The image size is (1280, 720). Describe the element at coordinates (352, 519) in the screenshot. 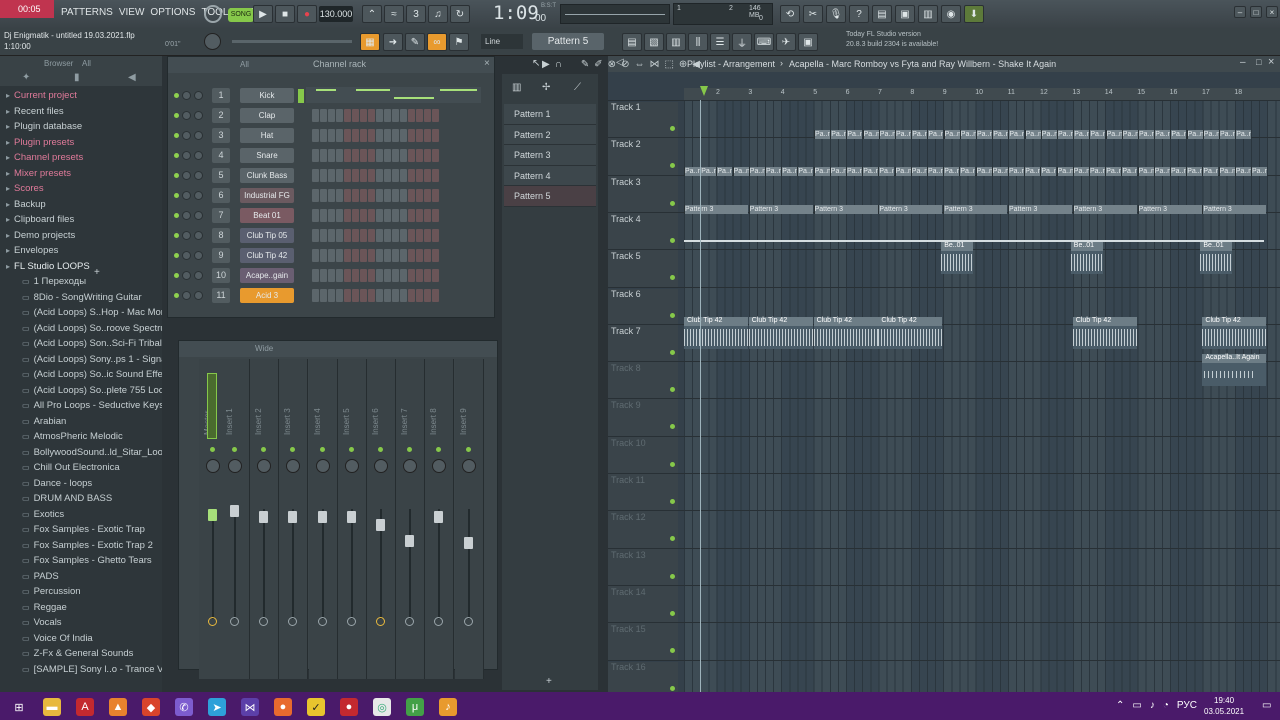

I see `mixer-insert-strip: Insert 5` at that location.